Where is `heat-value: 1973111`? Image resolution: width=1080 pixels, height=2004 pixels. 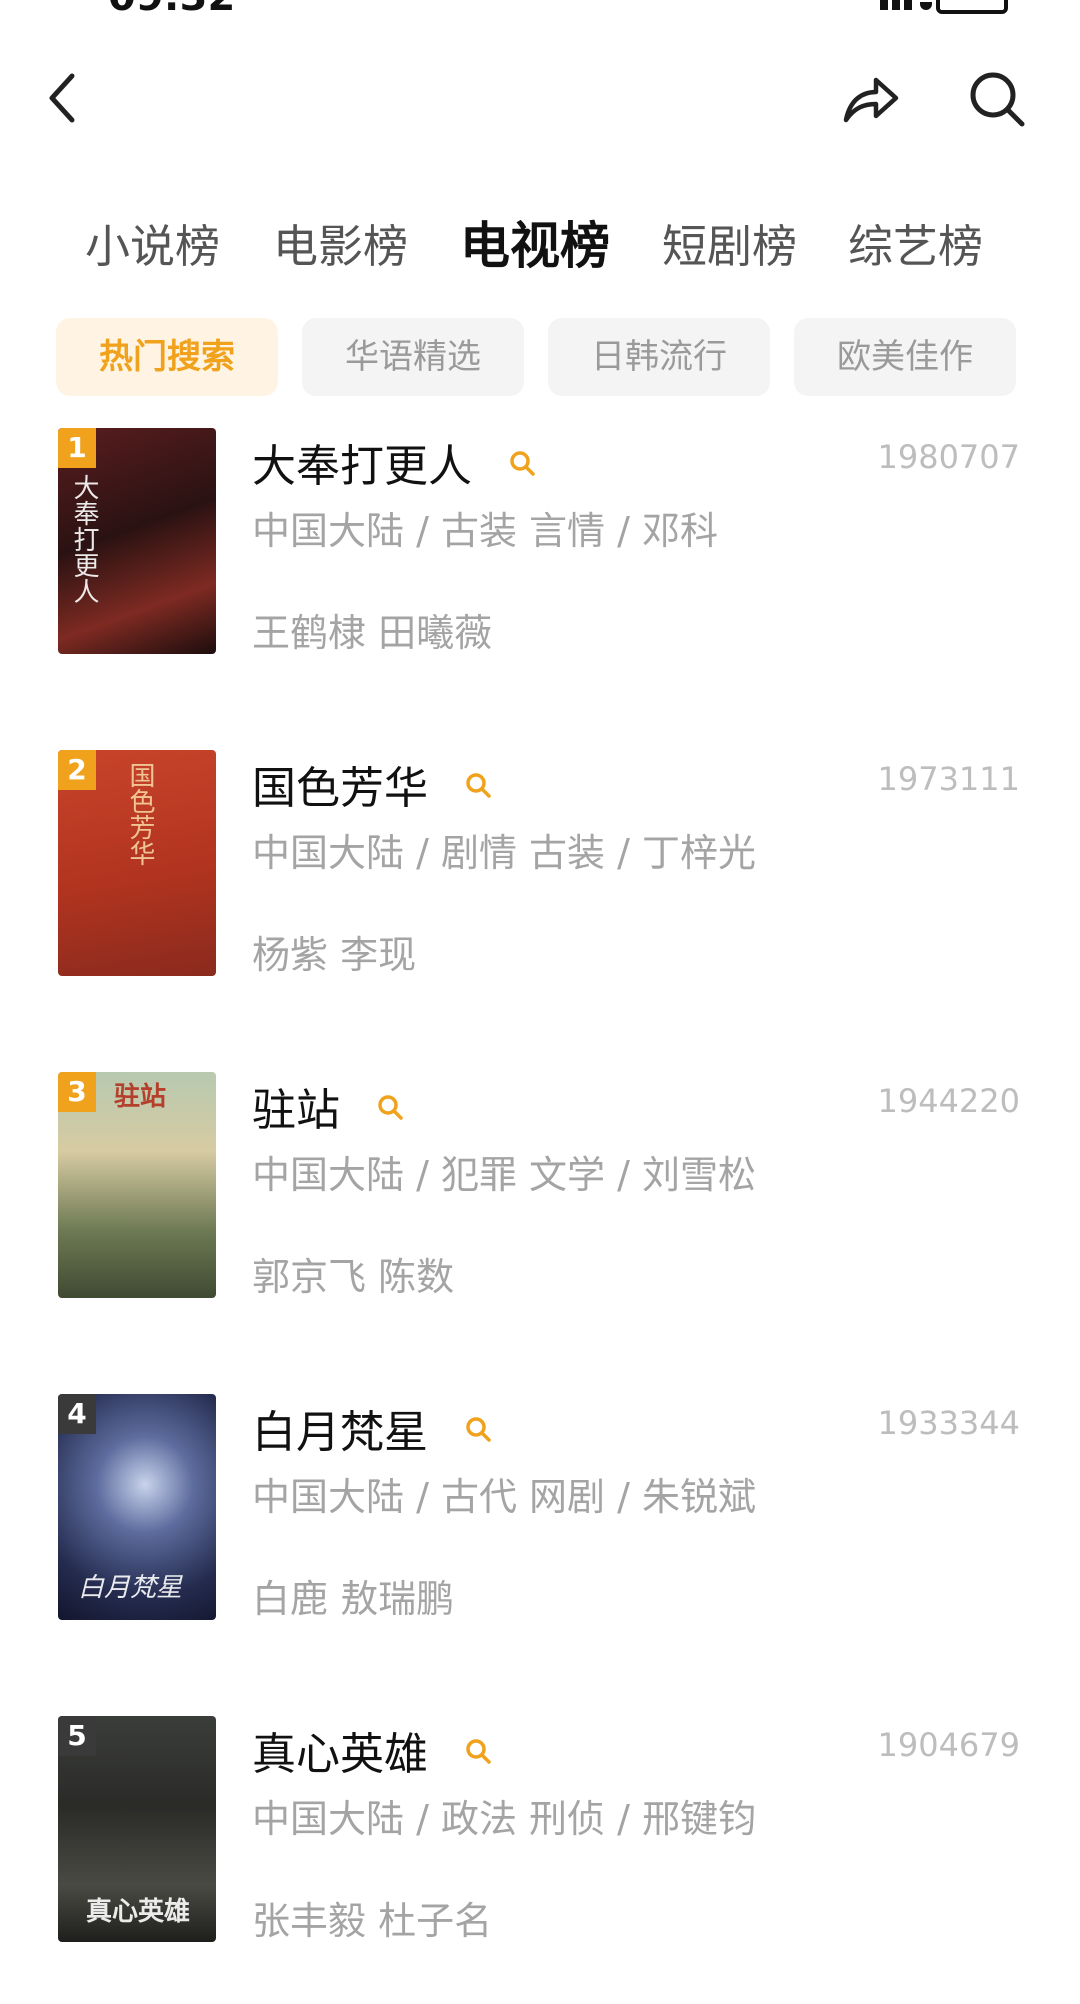
heat-value: 1973111 is located at coordinates (948, 779).